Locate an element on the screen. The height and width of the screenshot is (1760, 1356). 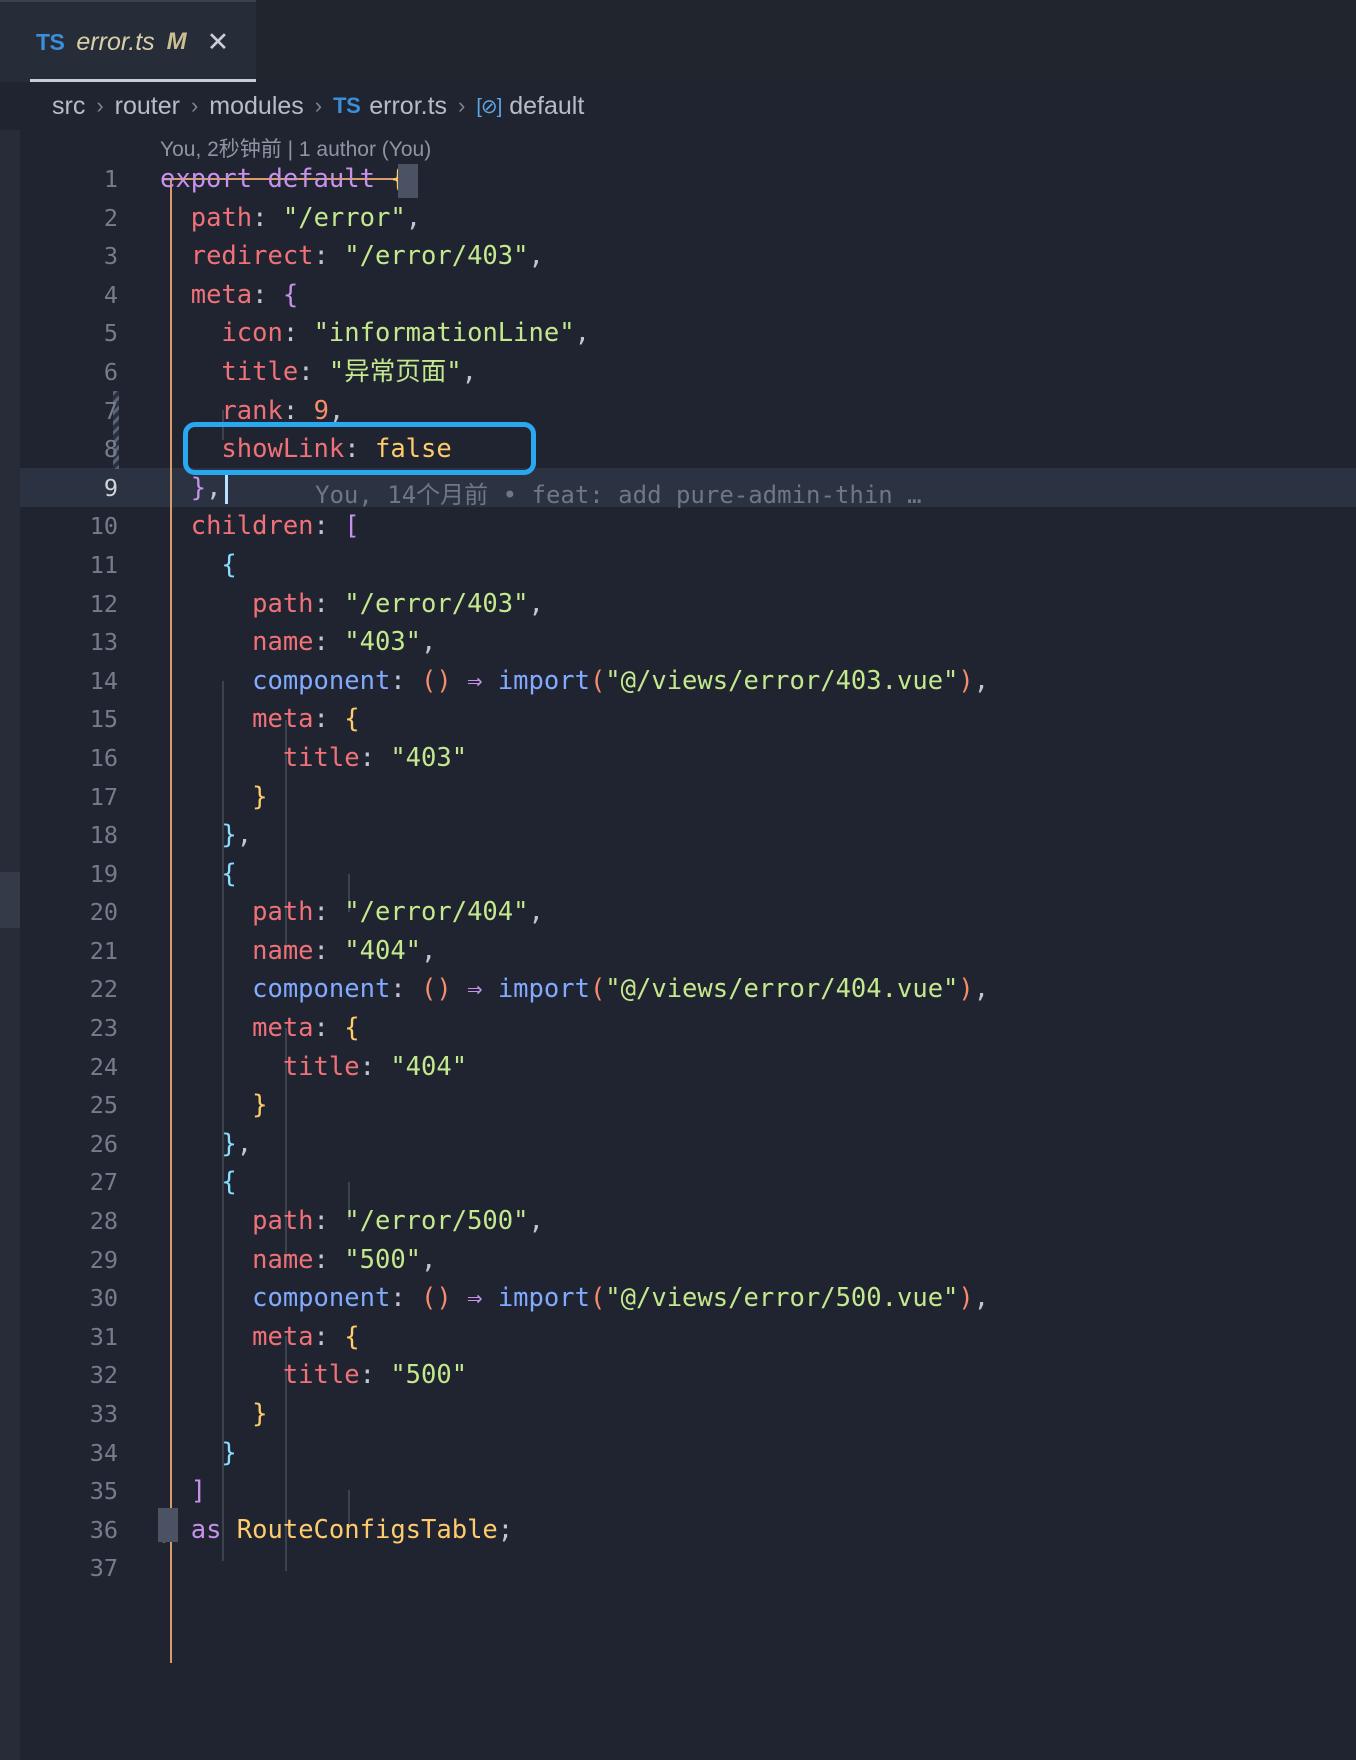
breadcrumb-item-symbol: default is located at coordinates (546, 106).